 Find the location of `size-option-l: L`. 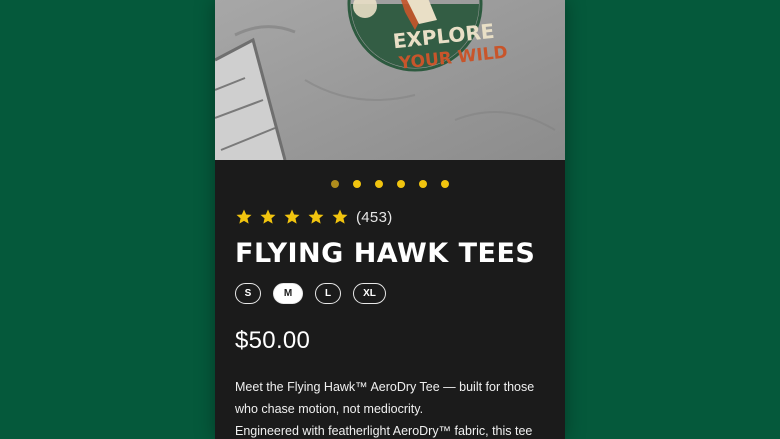

size-option-l: L is located at coordinates (328, 293).